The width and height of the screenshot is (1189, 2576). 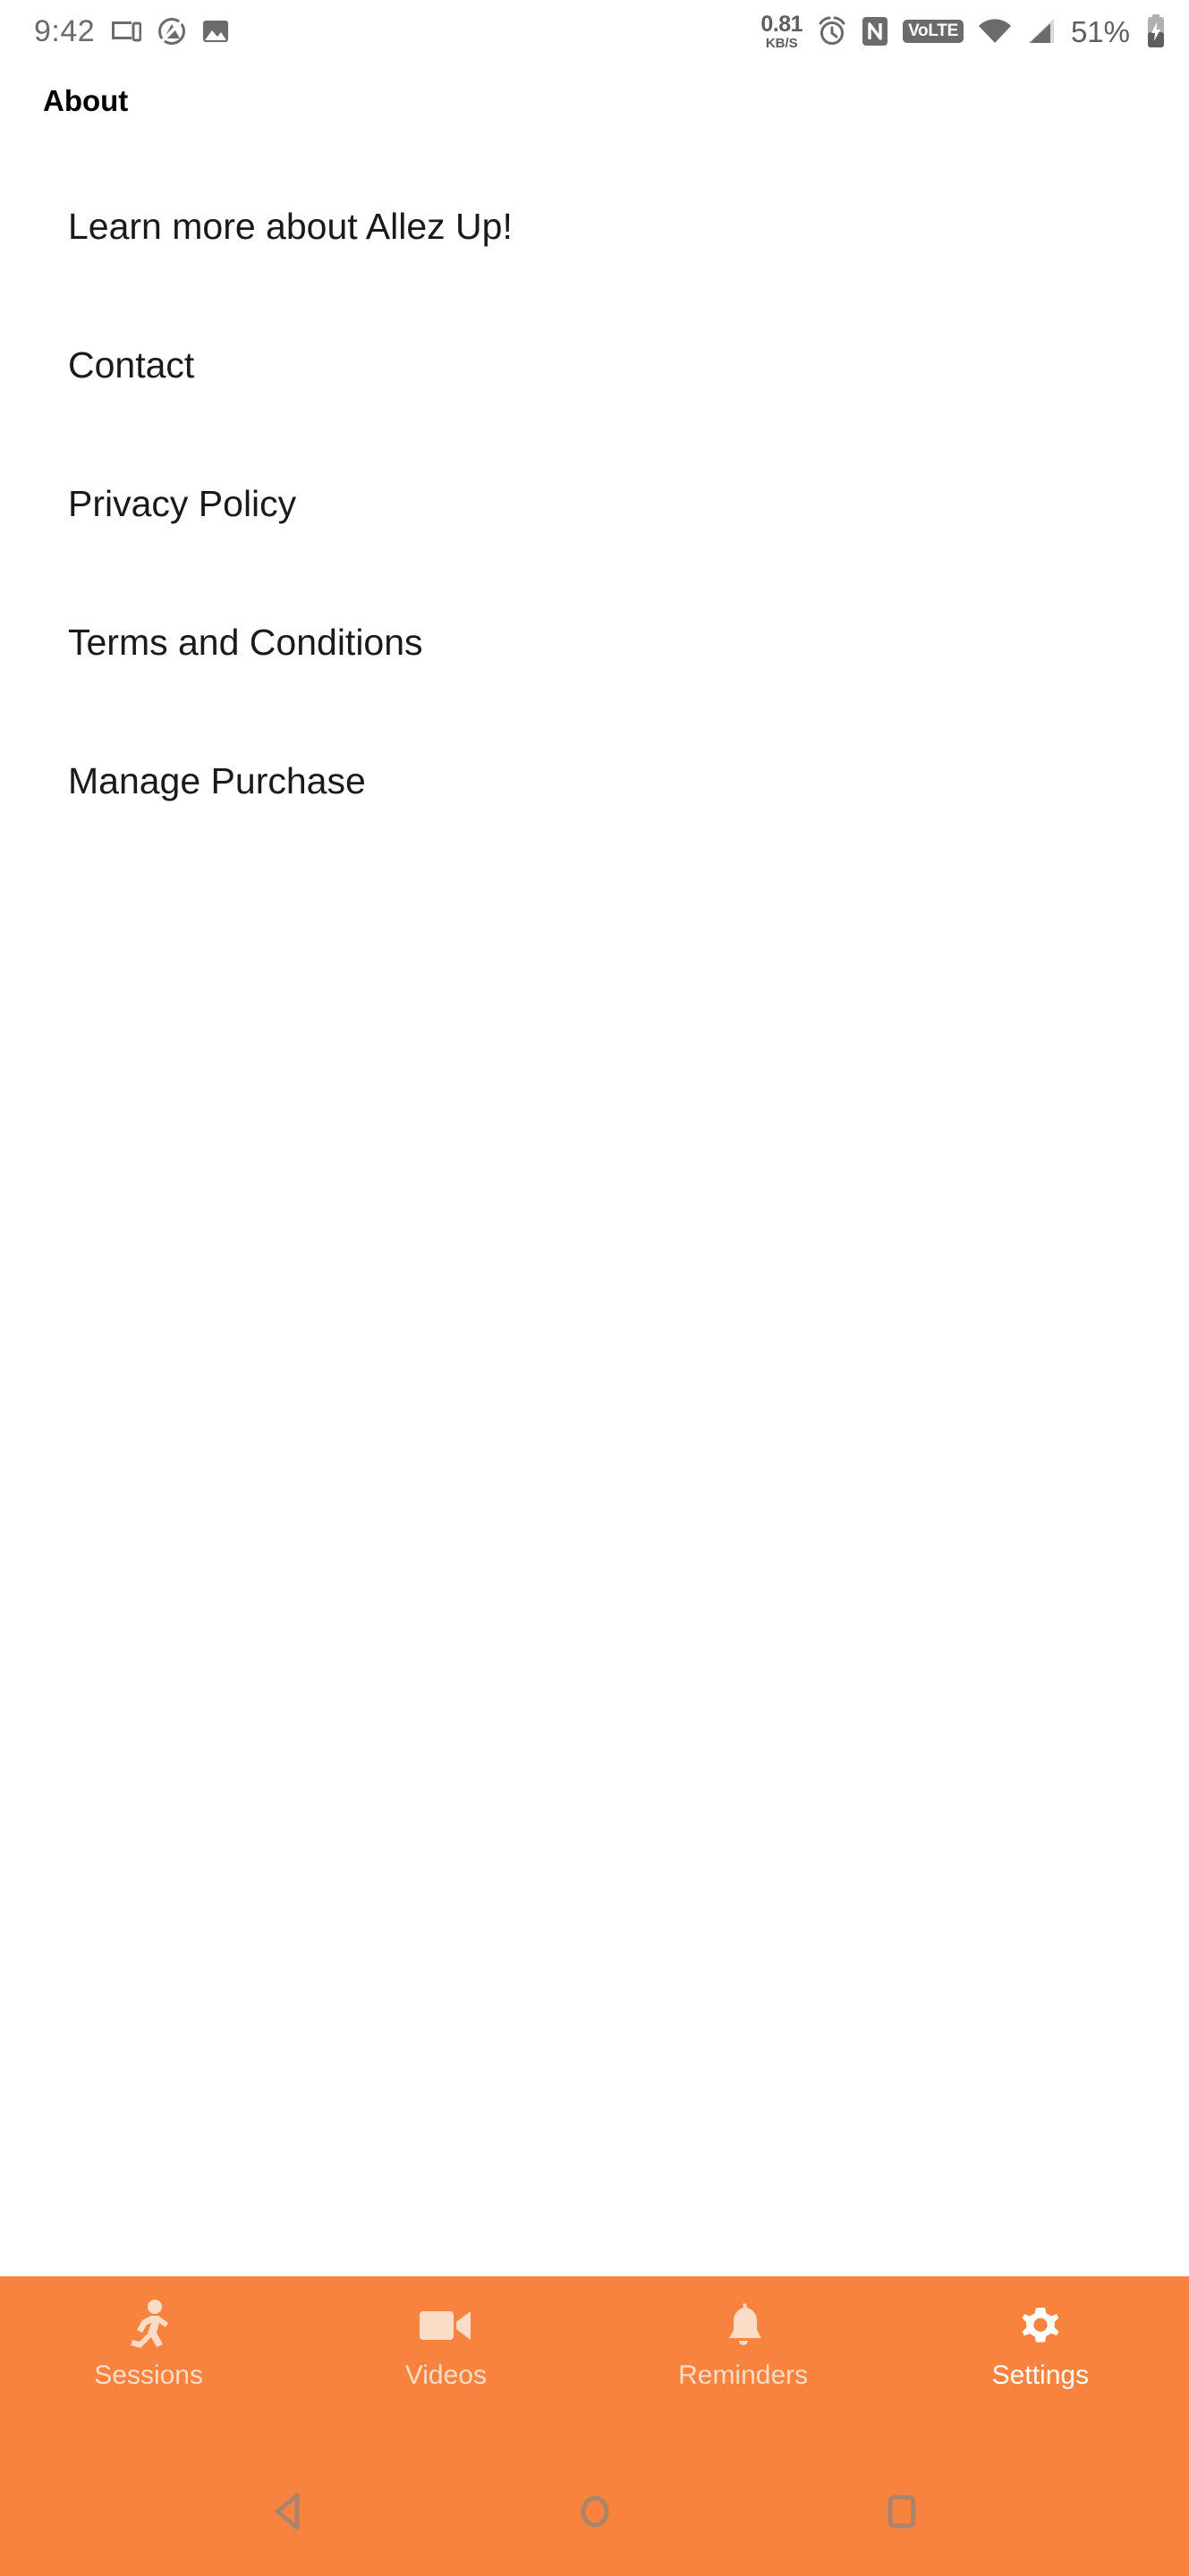 I want to click on battery-percent-label: 51%, so click(x=1100, y=31).